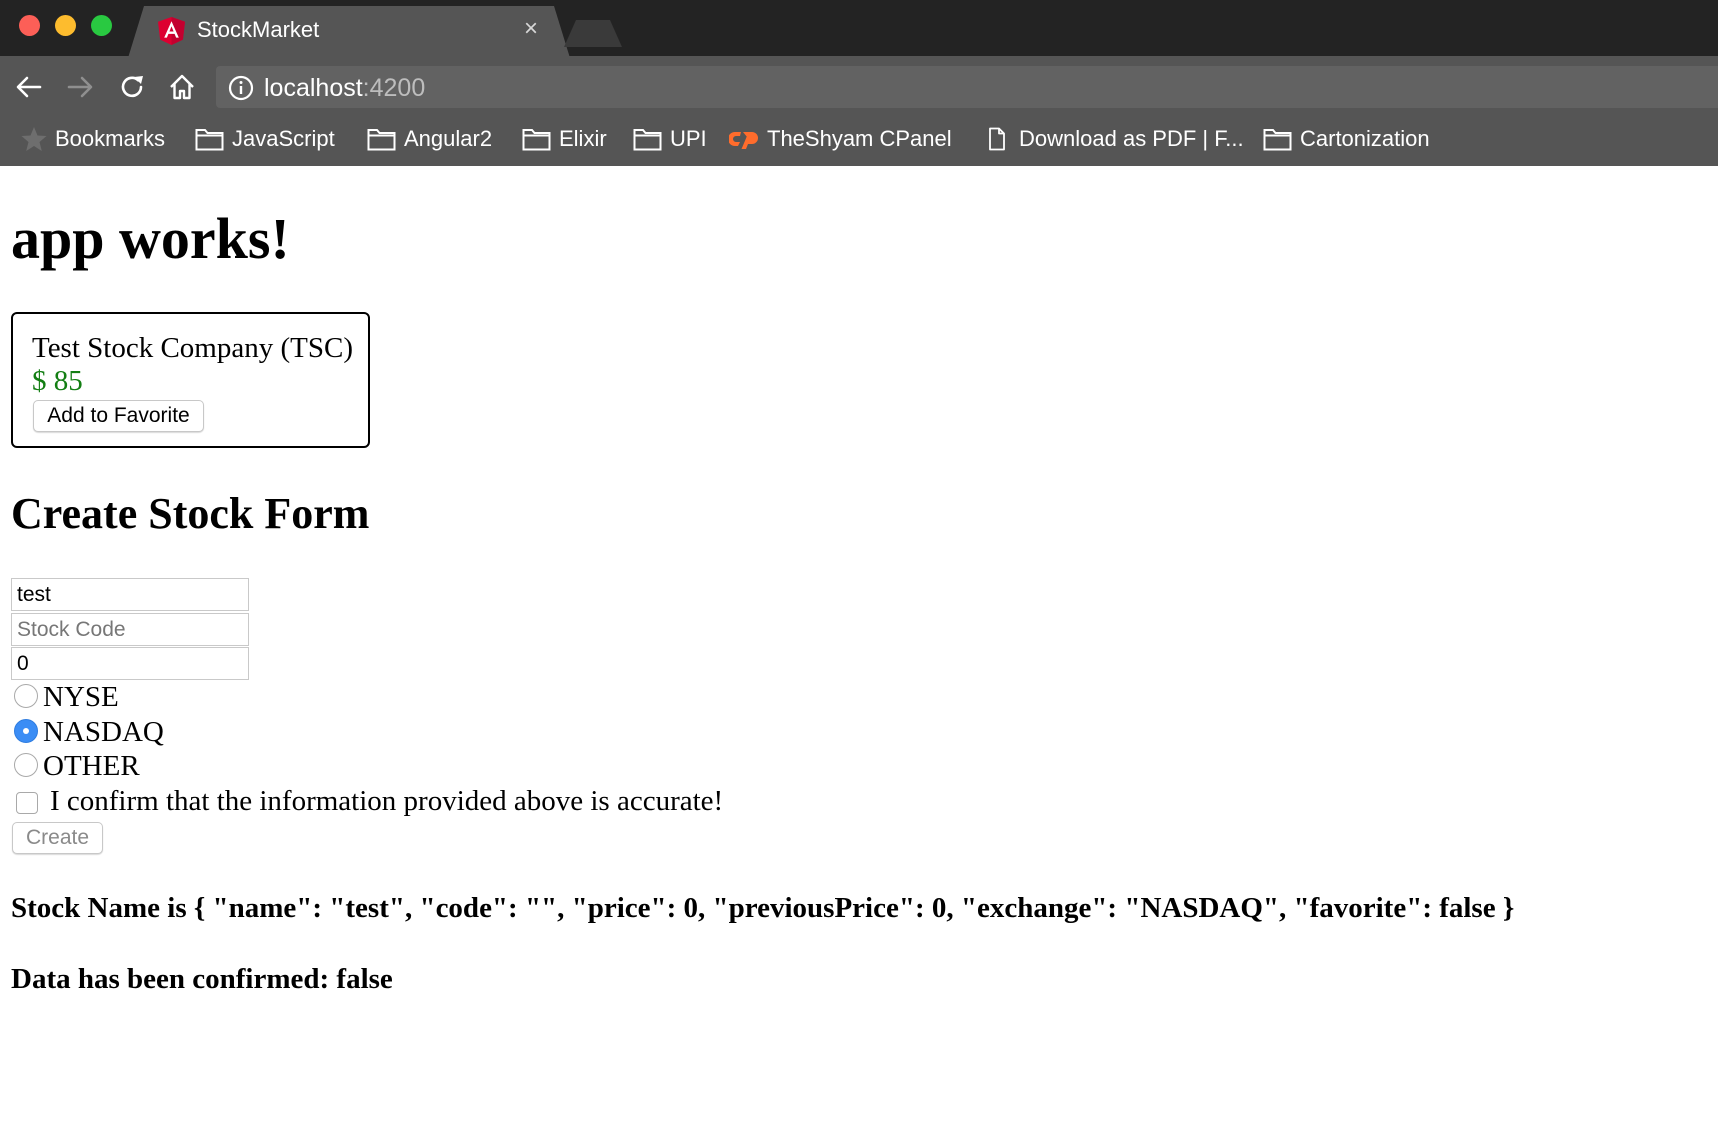  What do you see at coordinates (967, 87) in the screenshot?
I see `address-bar: localhost:4200` at bounding box center [967, 87].